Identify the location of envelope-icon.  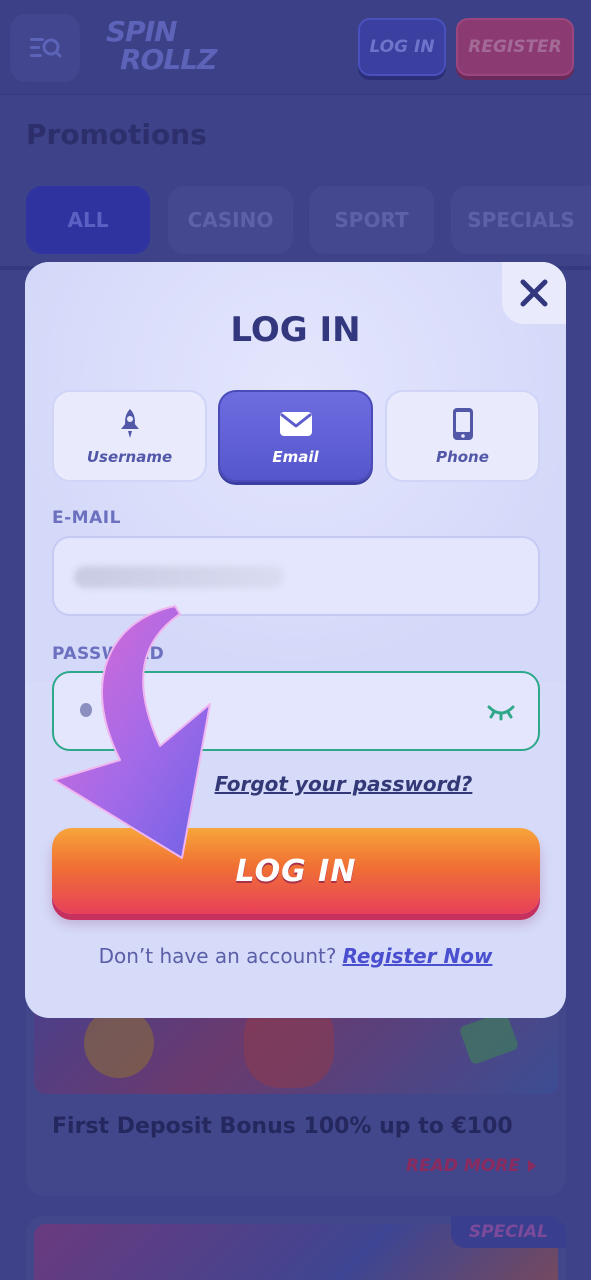
(295, 424).